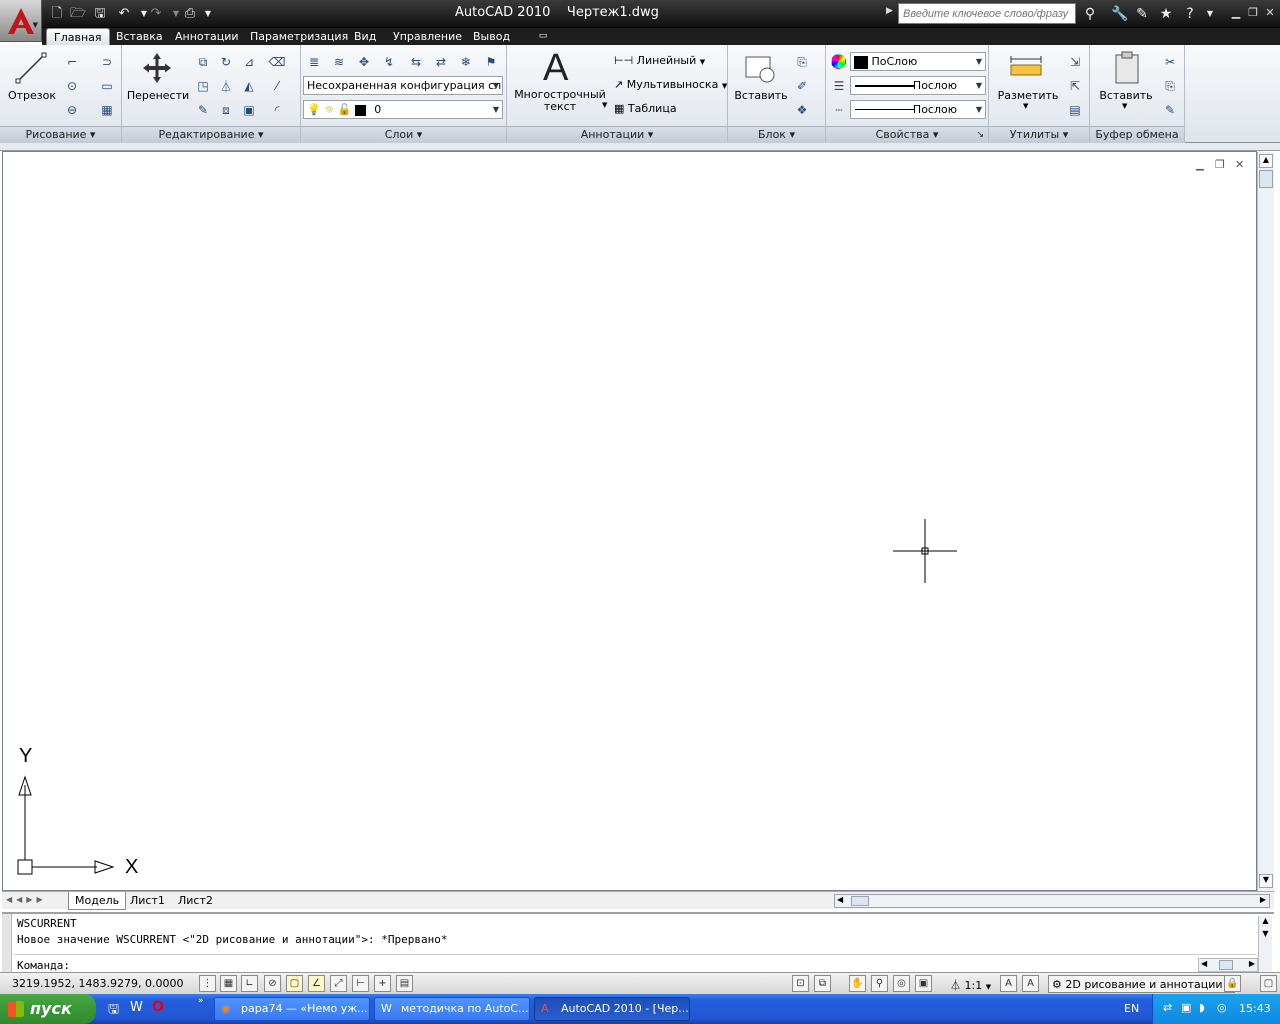 The width and height of the screenshot is (1280, 1024). Describe the element at coordinates (970, 985) in the screenshot. I see `annotation-scale: ⏃ 1:1 ▼` at that location.